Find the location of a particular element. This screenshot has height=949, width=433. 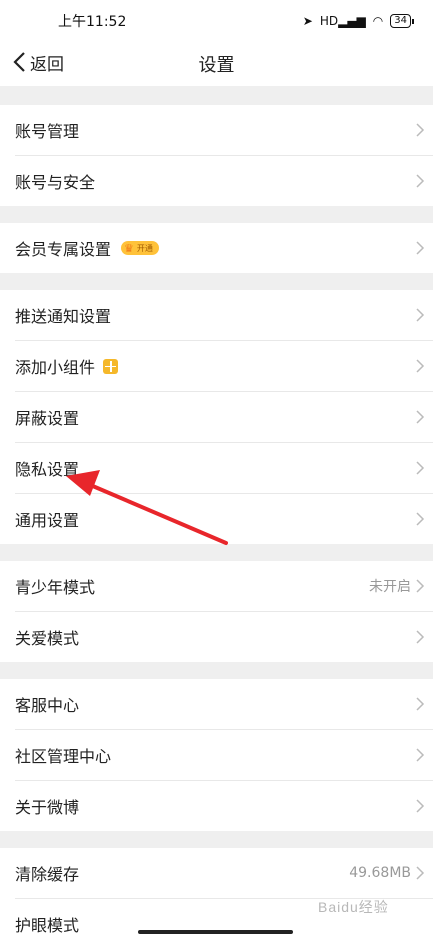

settings-item-youth-mode: 青少年模式 未开启 is located at coordinates (216, 586).